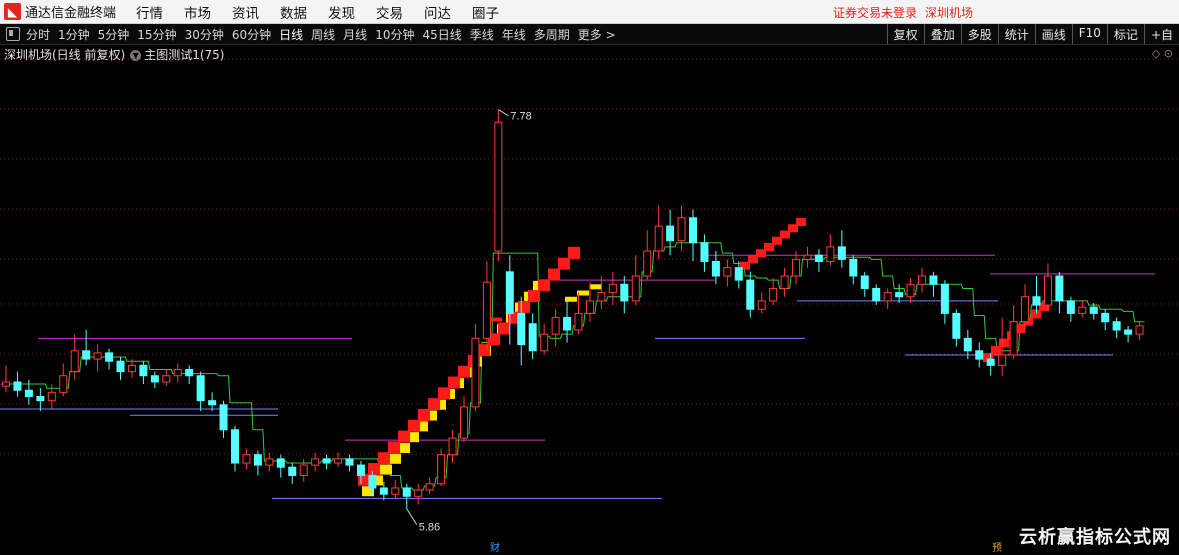 The height and width of the screenshot is (555, 1179). Describe the element at coordinates (437, 12) in the screenshot. I see `menu-item-ask: 问达` at that location.